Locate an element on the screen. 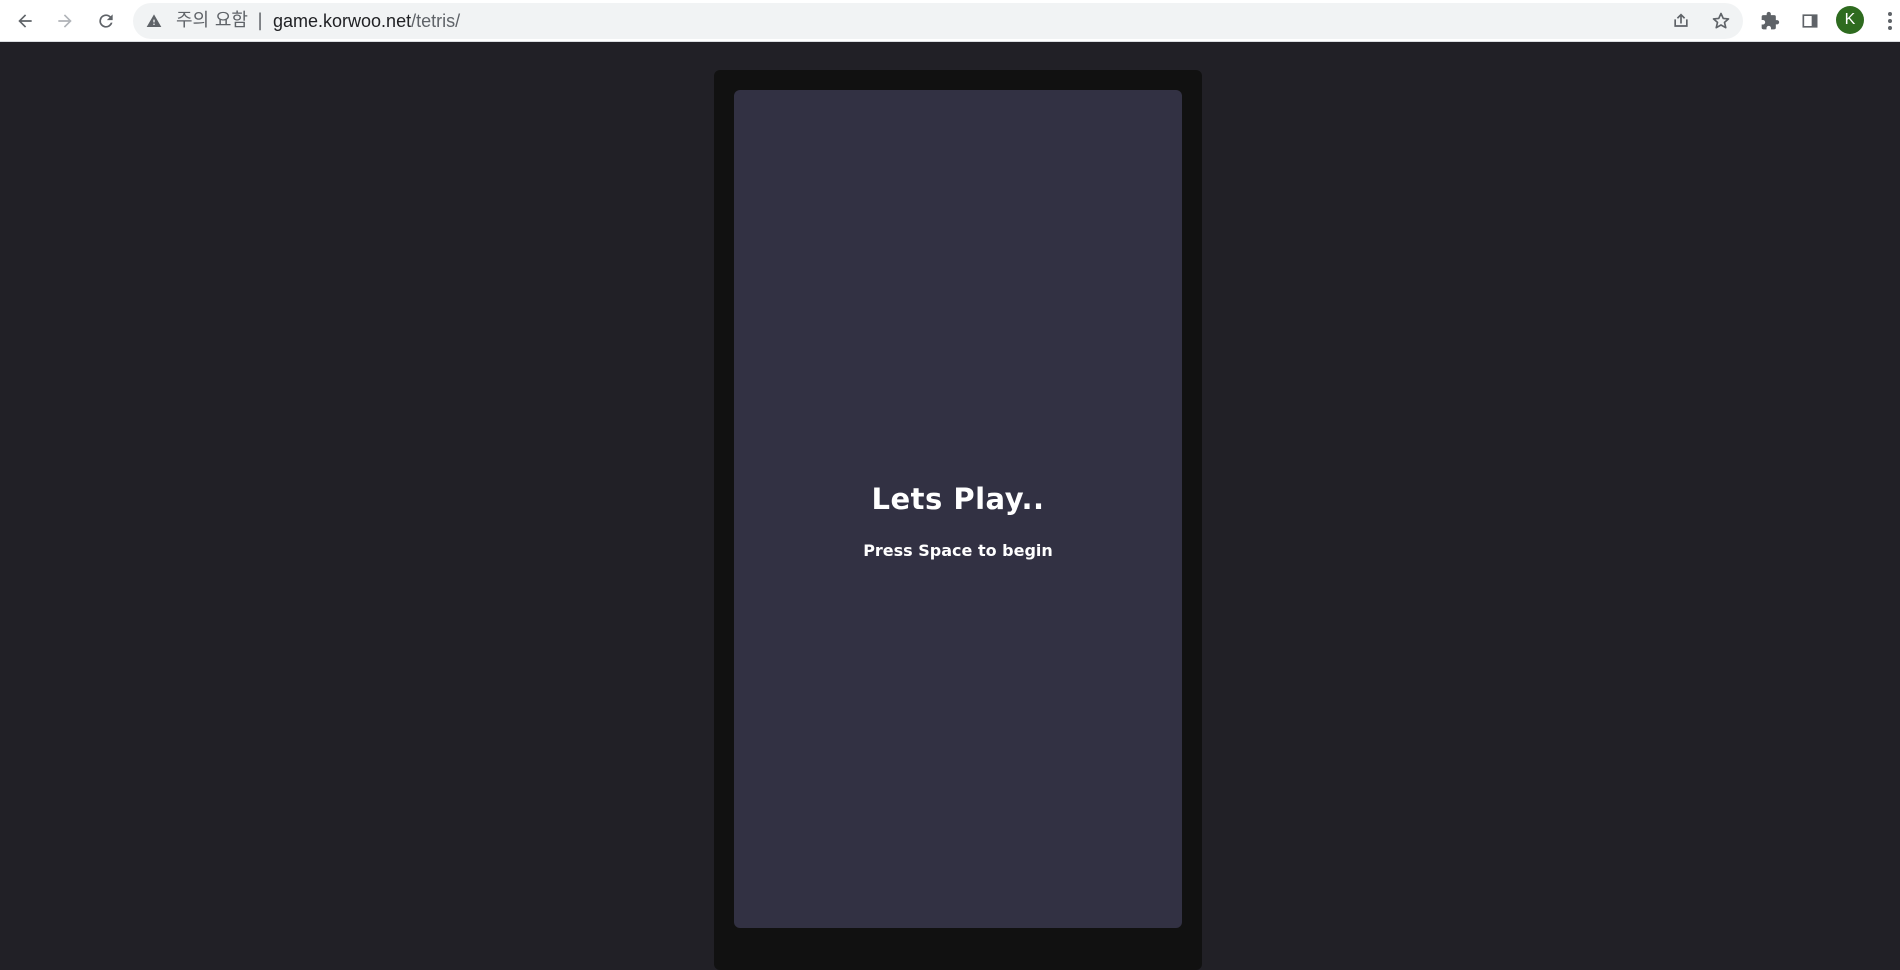 The image size is (1900, 970). back-button is located at coordinates (25, 21).